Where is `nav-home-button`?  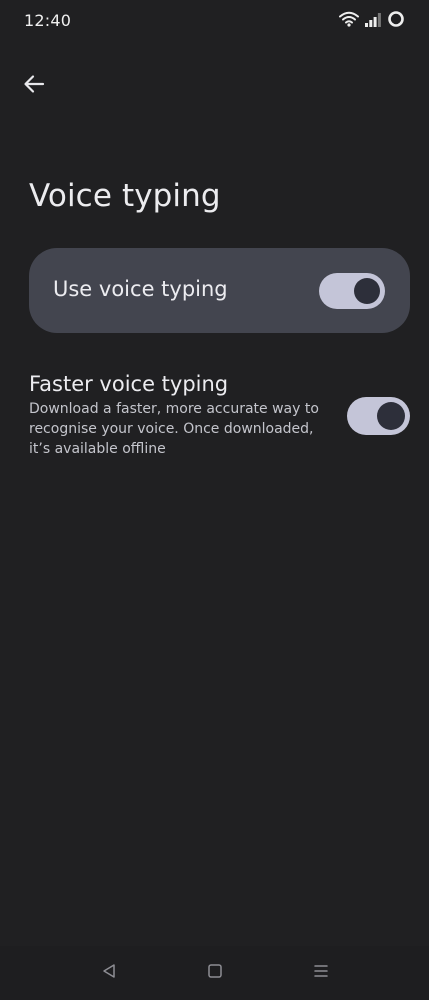
nav-home-button is located at coordinates (215, 973).